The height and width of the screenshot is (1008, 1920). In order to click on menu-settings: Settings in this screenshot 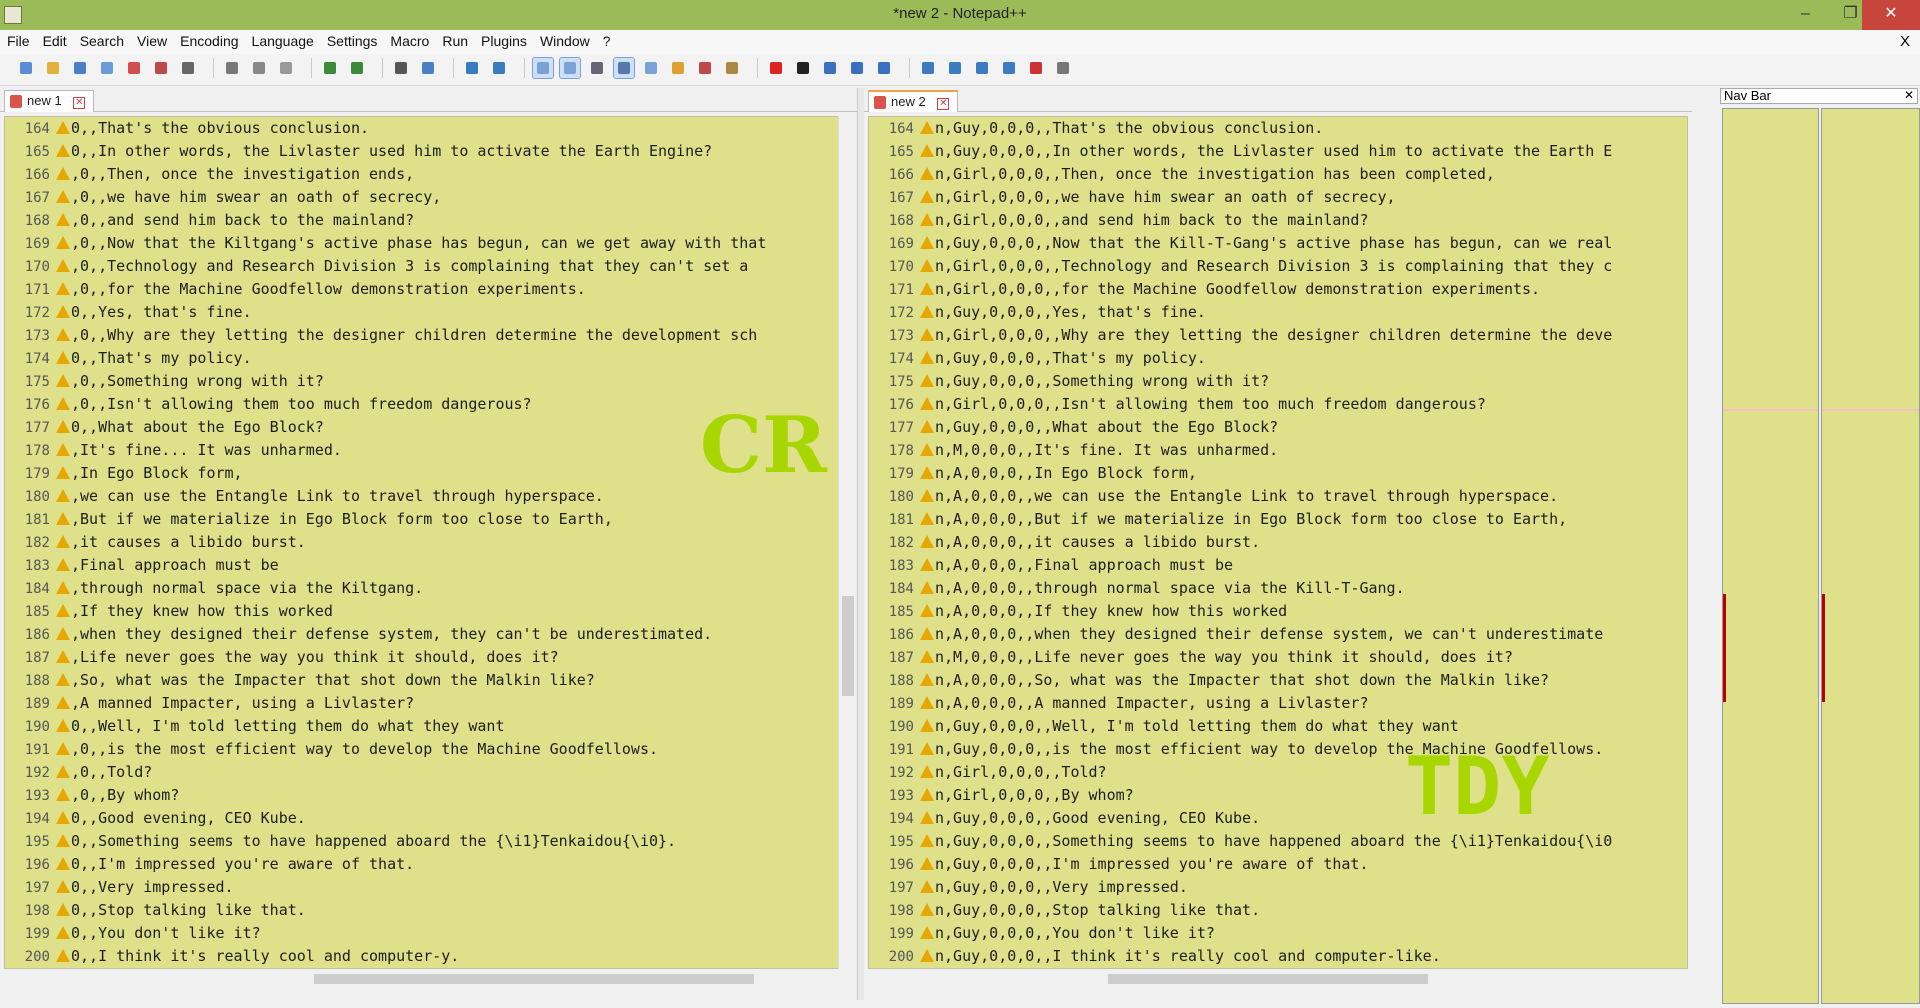, I will do `click(352, 39)`.